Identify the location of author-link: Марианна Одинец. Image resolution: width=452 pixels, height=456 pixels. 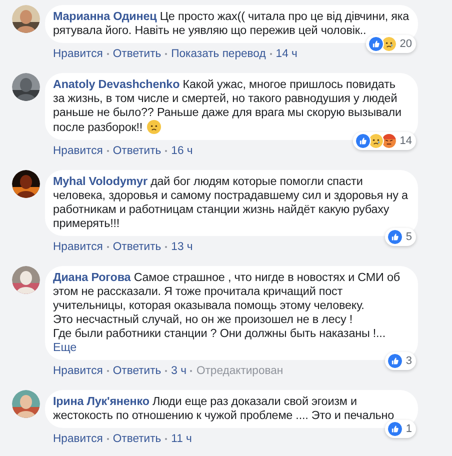
(105, 16).